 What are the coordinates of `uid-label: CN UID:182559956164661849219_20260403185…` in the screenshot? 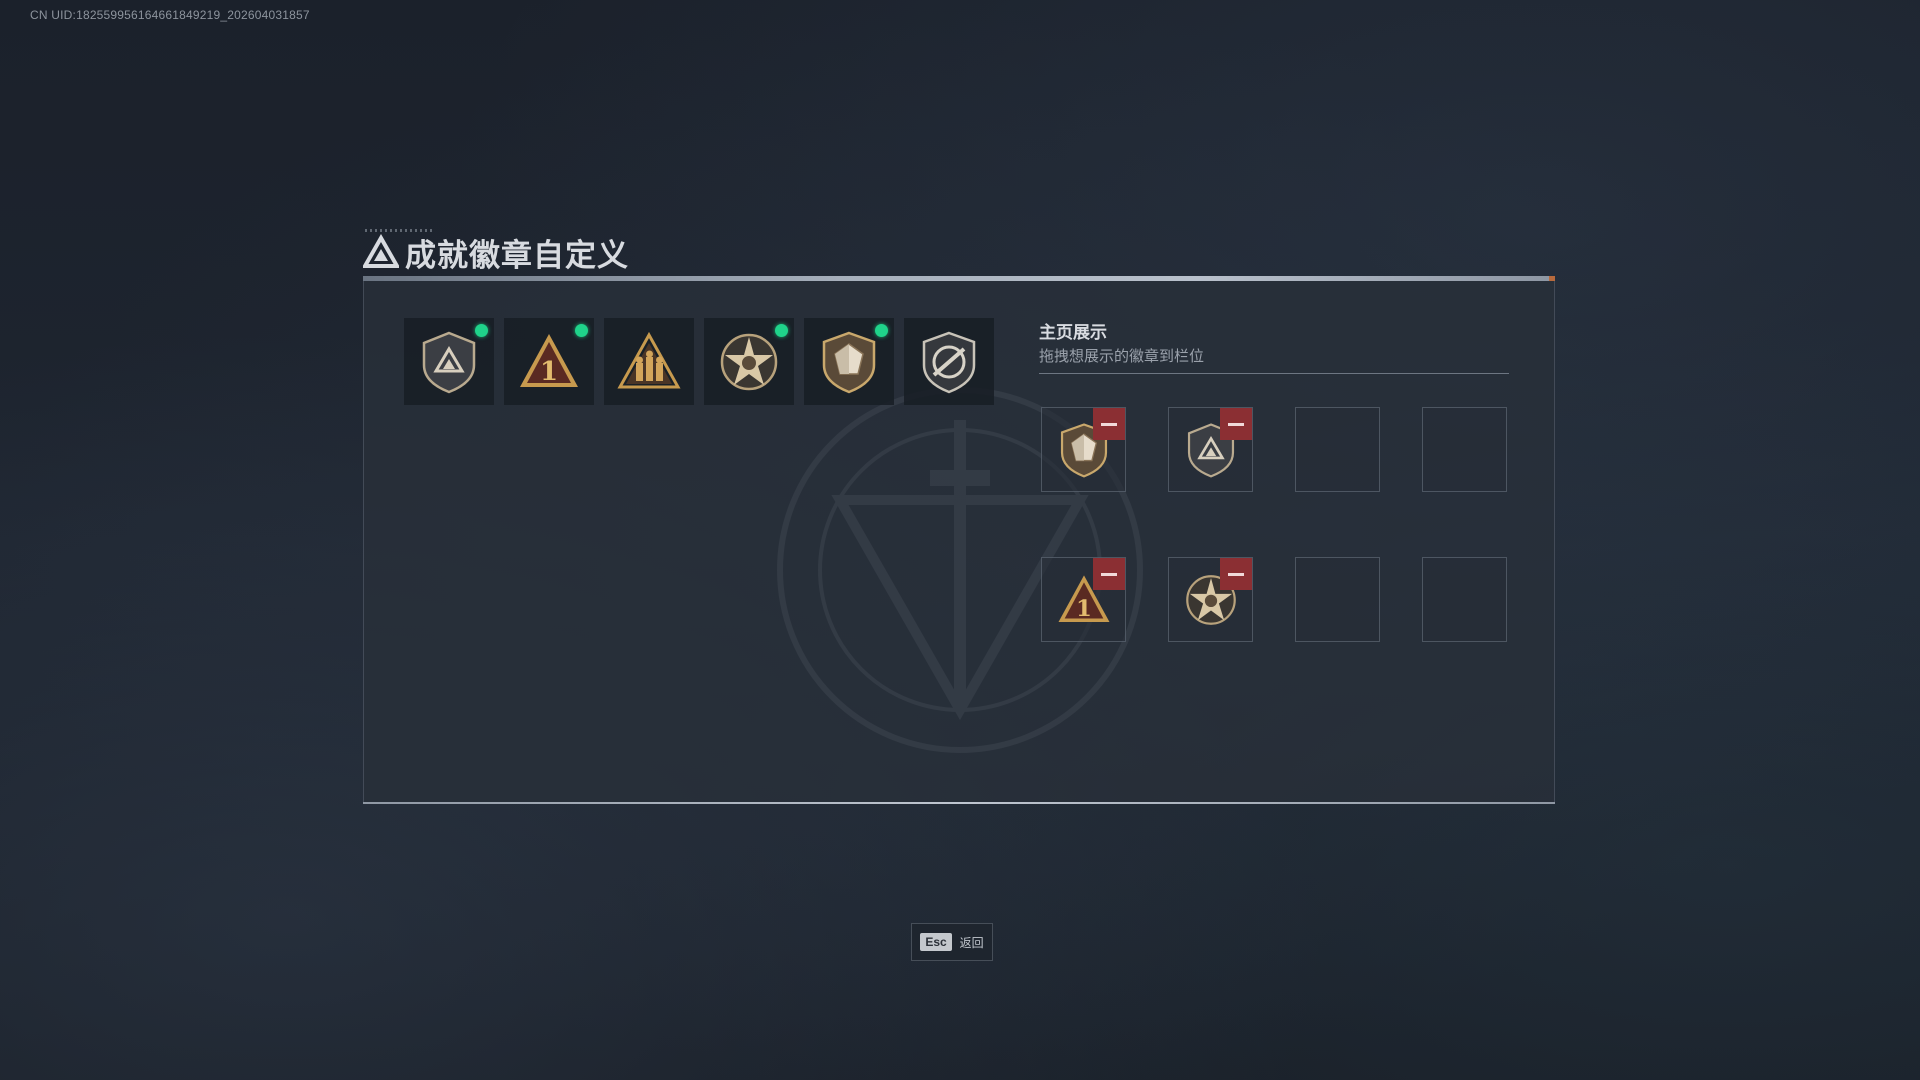 It's located at (170, 15).